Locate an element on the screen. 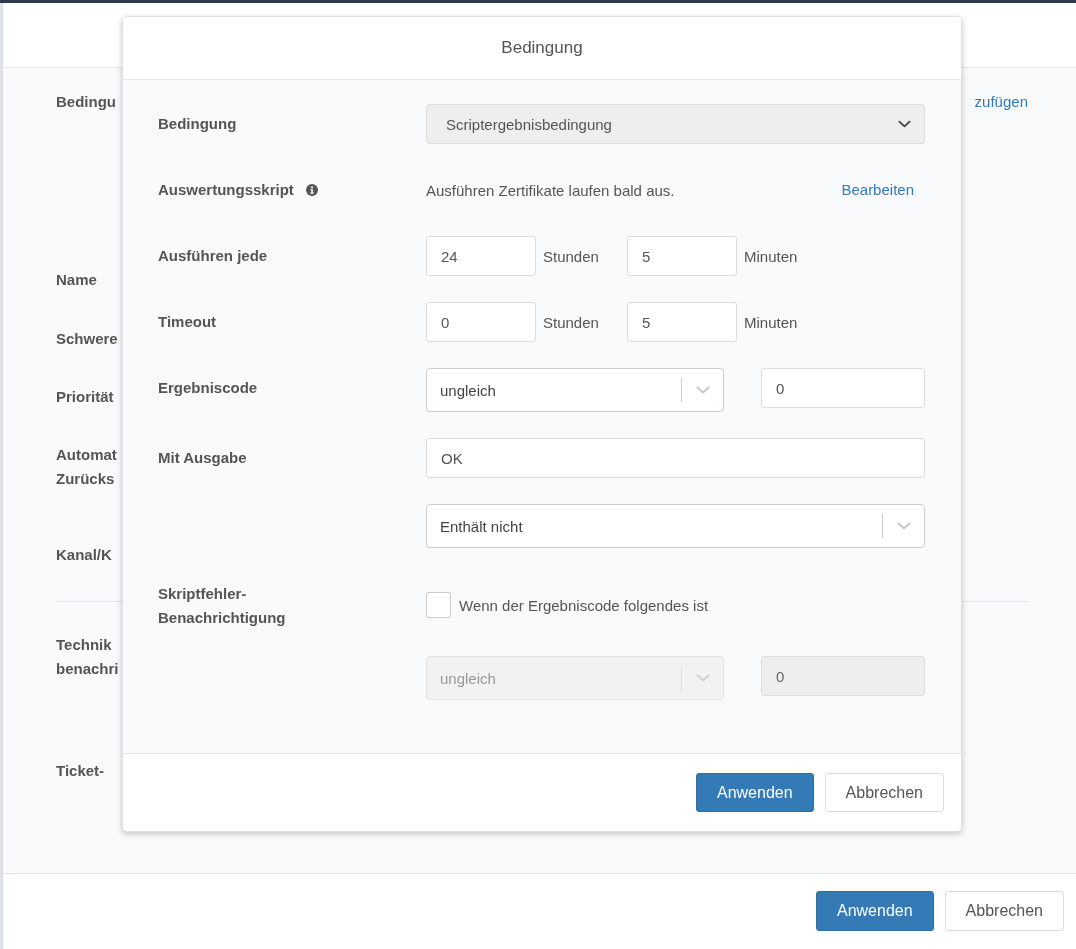 Image resolution: width=1076 pixels, height=949 pixels. output-input: OK is located at coordinates (675, 458).